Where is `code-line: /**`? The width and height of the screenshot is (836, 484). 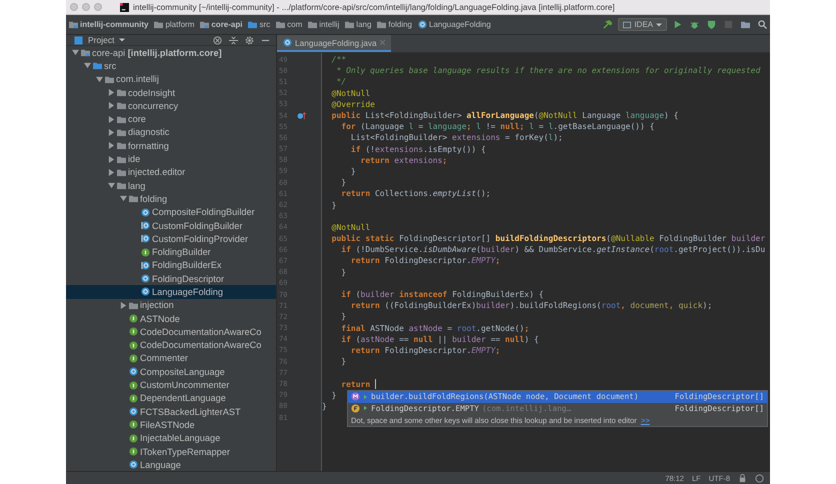 code-line: /** is located at coordinates (338, 59).